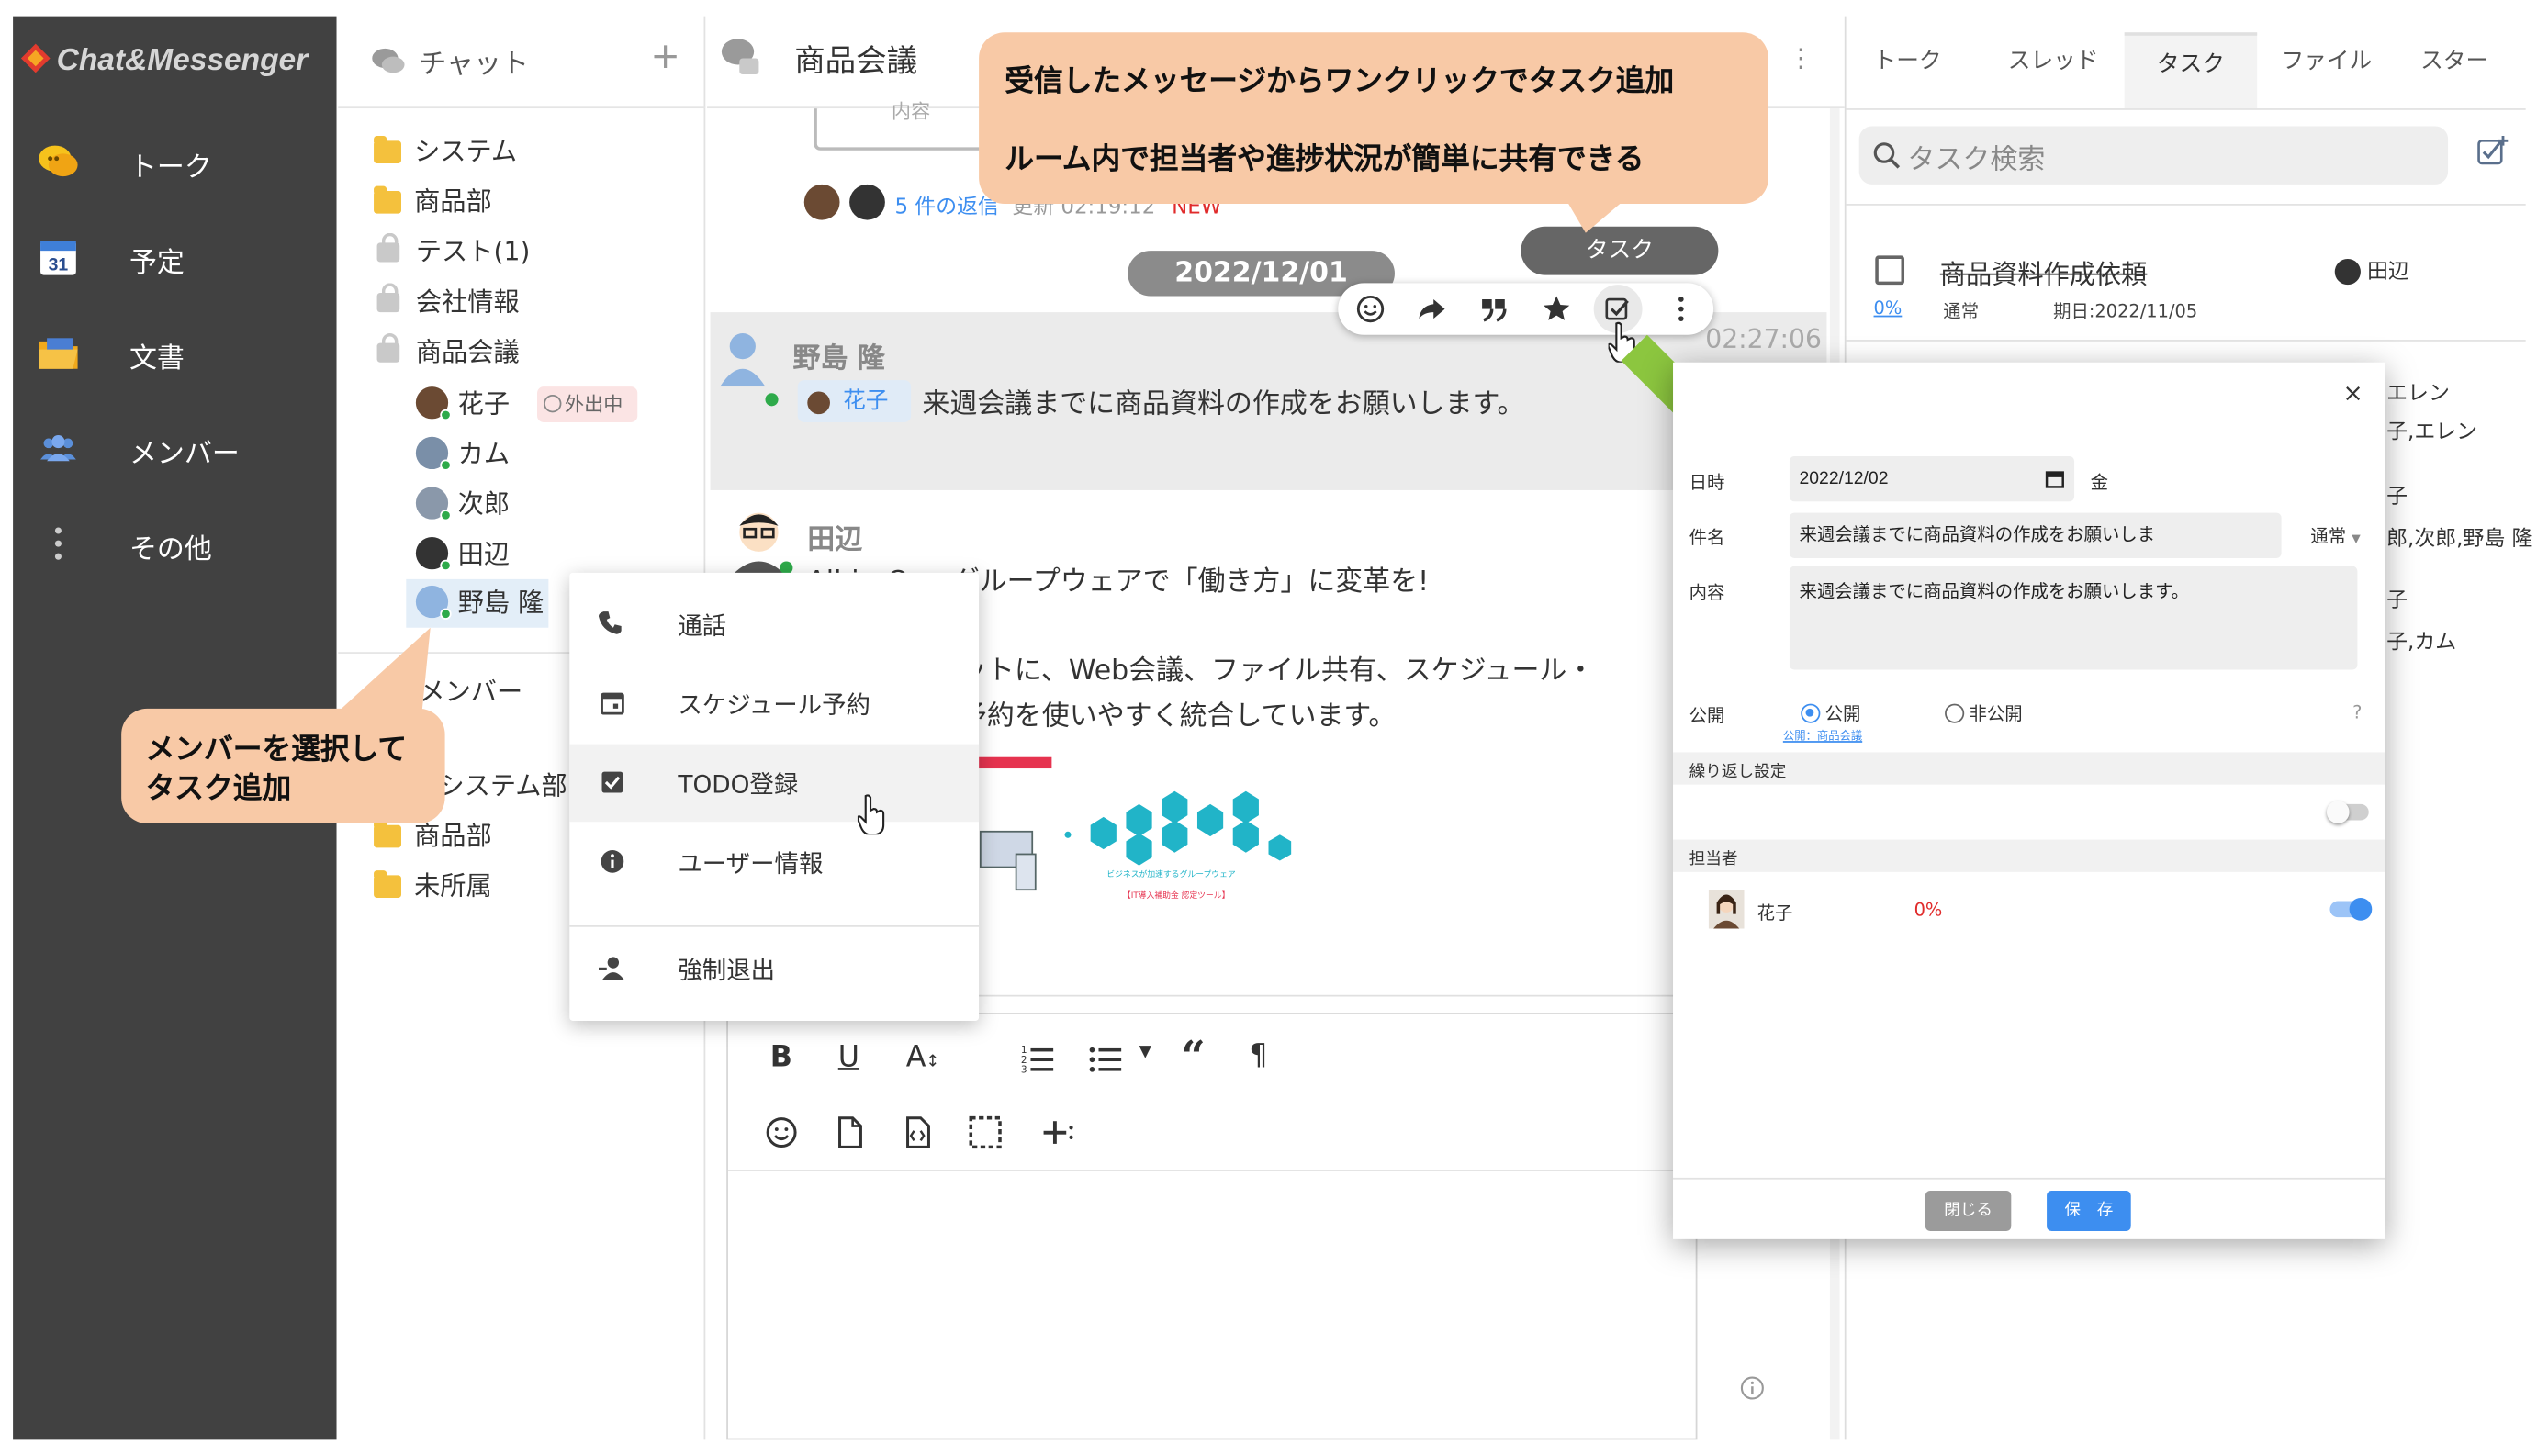 The height and width of the screenshot is (1456, 2537). What do you see at coordinates (1037, 1058) in the screenshot?
I see `numbered-list-icon: 123` at bounding box center [1037, 1058].